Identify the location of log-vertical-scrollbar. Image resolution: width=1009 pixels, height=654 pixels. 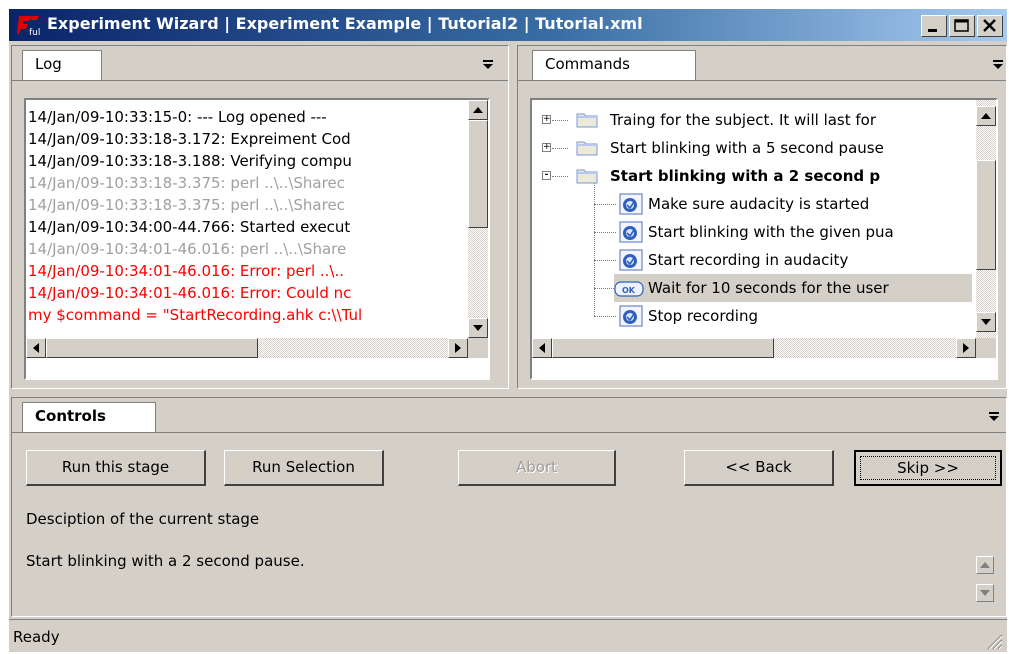
(478, 219).